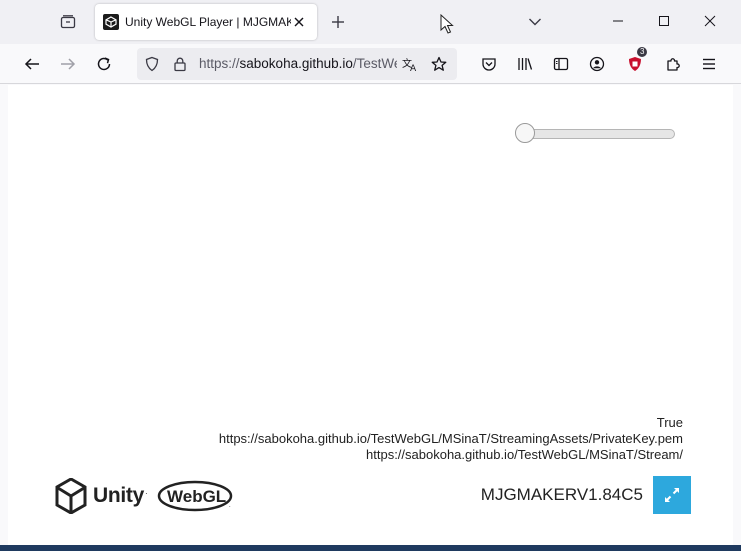  I want to click on unity-logo: Unity ·, so click(101, 496).